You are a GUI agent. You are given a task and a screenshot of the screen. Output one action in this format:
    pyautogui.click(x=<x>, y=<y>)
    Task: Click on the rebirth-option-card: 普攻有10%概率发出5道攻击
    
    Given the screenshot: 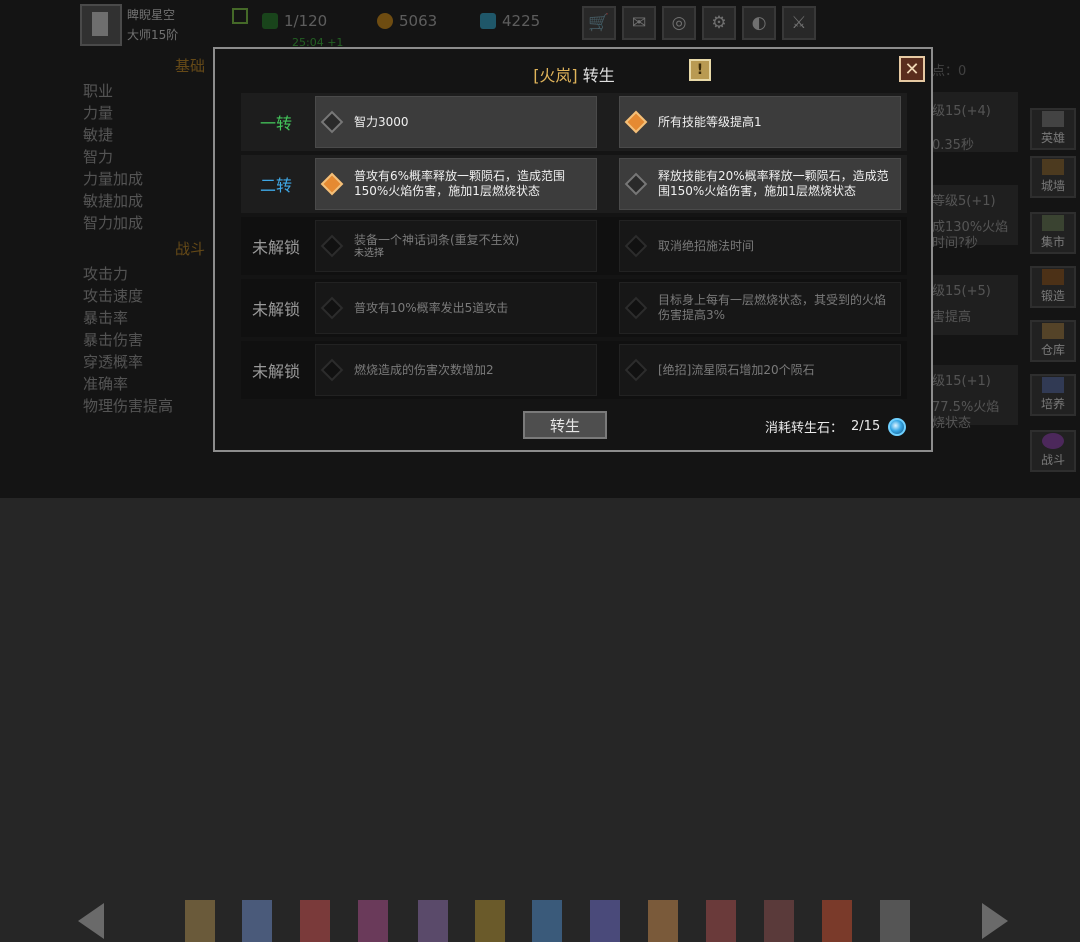 What is the action you would take?
    pyautogui.click(x=456, y=308)
    